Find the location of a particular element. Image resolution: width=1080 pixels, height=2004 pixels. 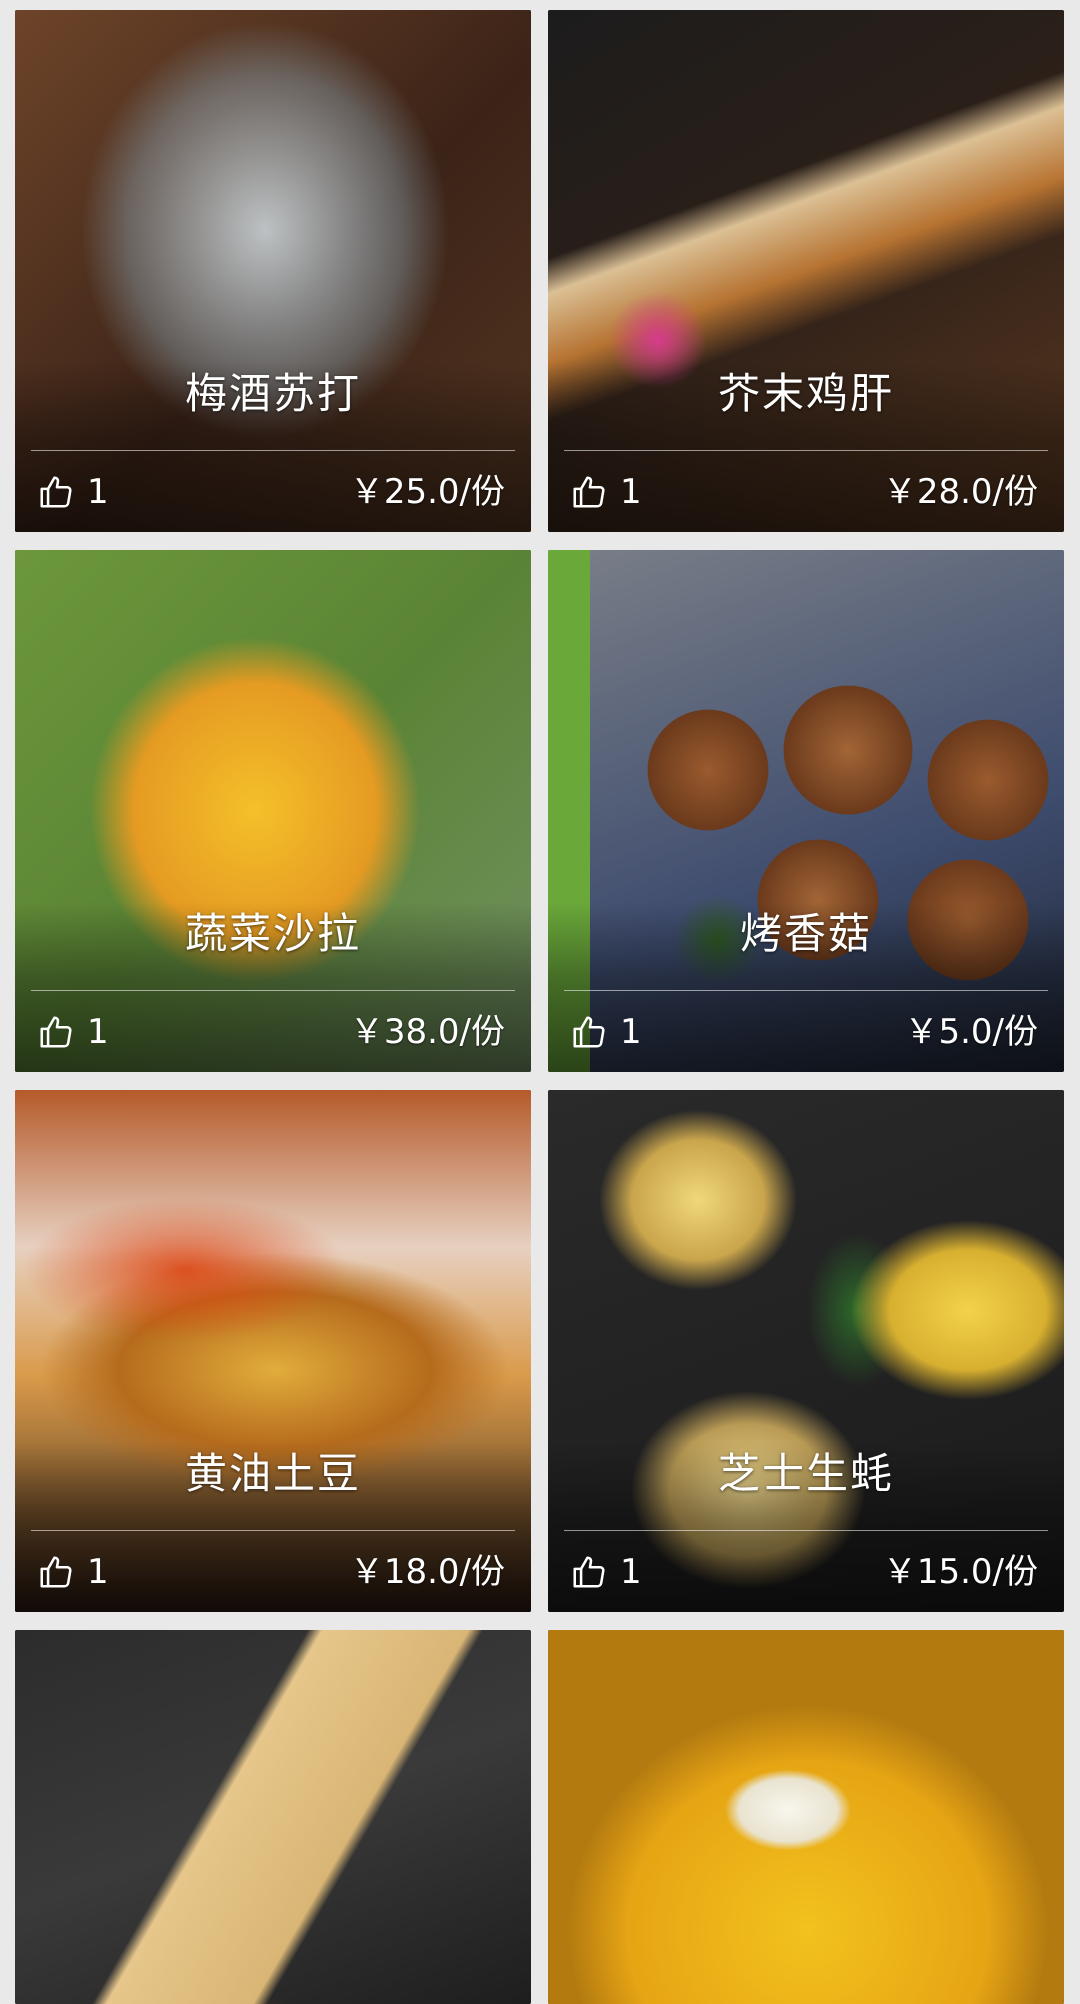

dish-name: 蔬菜沙拉 is located at coordinates (272, 933).